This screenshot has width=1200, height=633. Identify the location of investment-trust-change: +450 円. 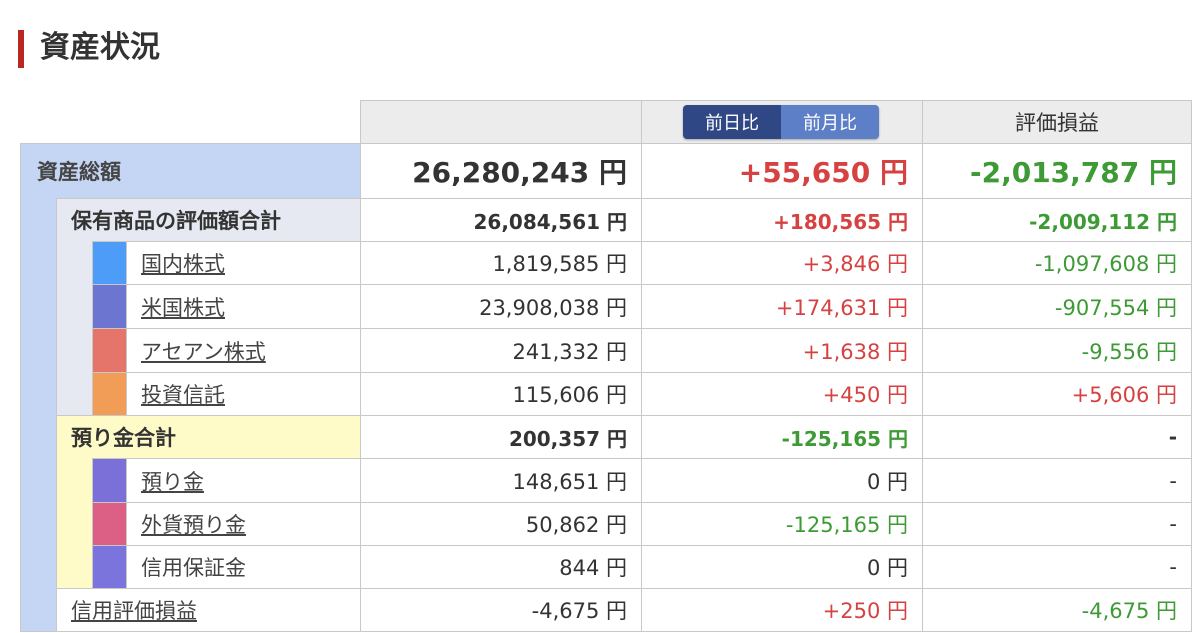
(782, 394).